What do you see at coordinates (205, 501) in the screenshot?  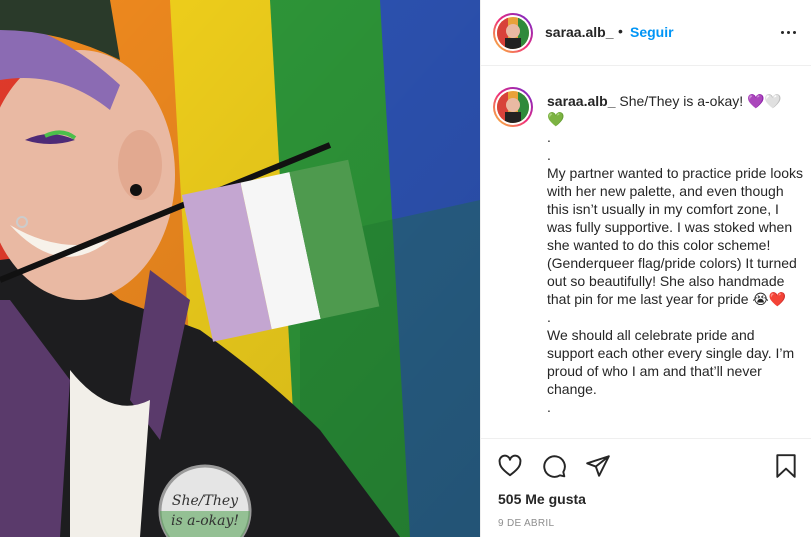 I see `pin-text-line1: She/They` at bounding box center [205, 501].